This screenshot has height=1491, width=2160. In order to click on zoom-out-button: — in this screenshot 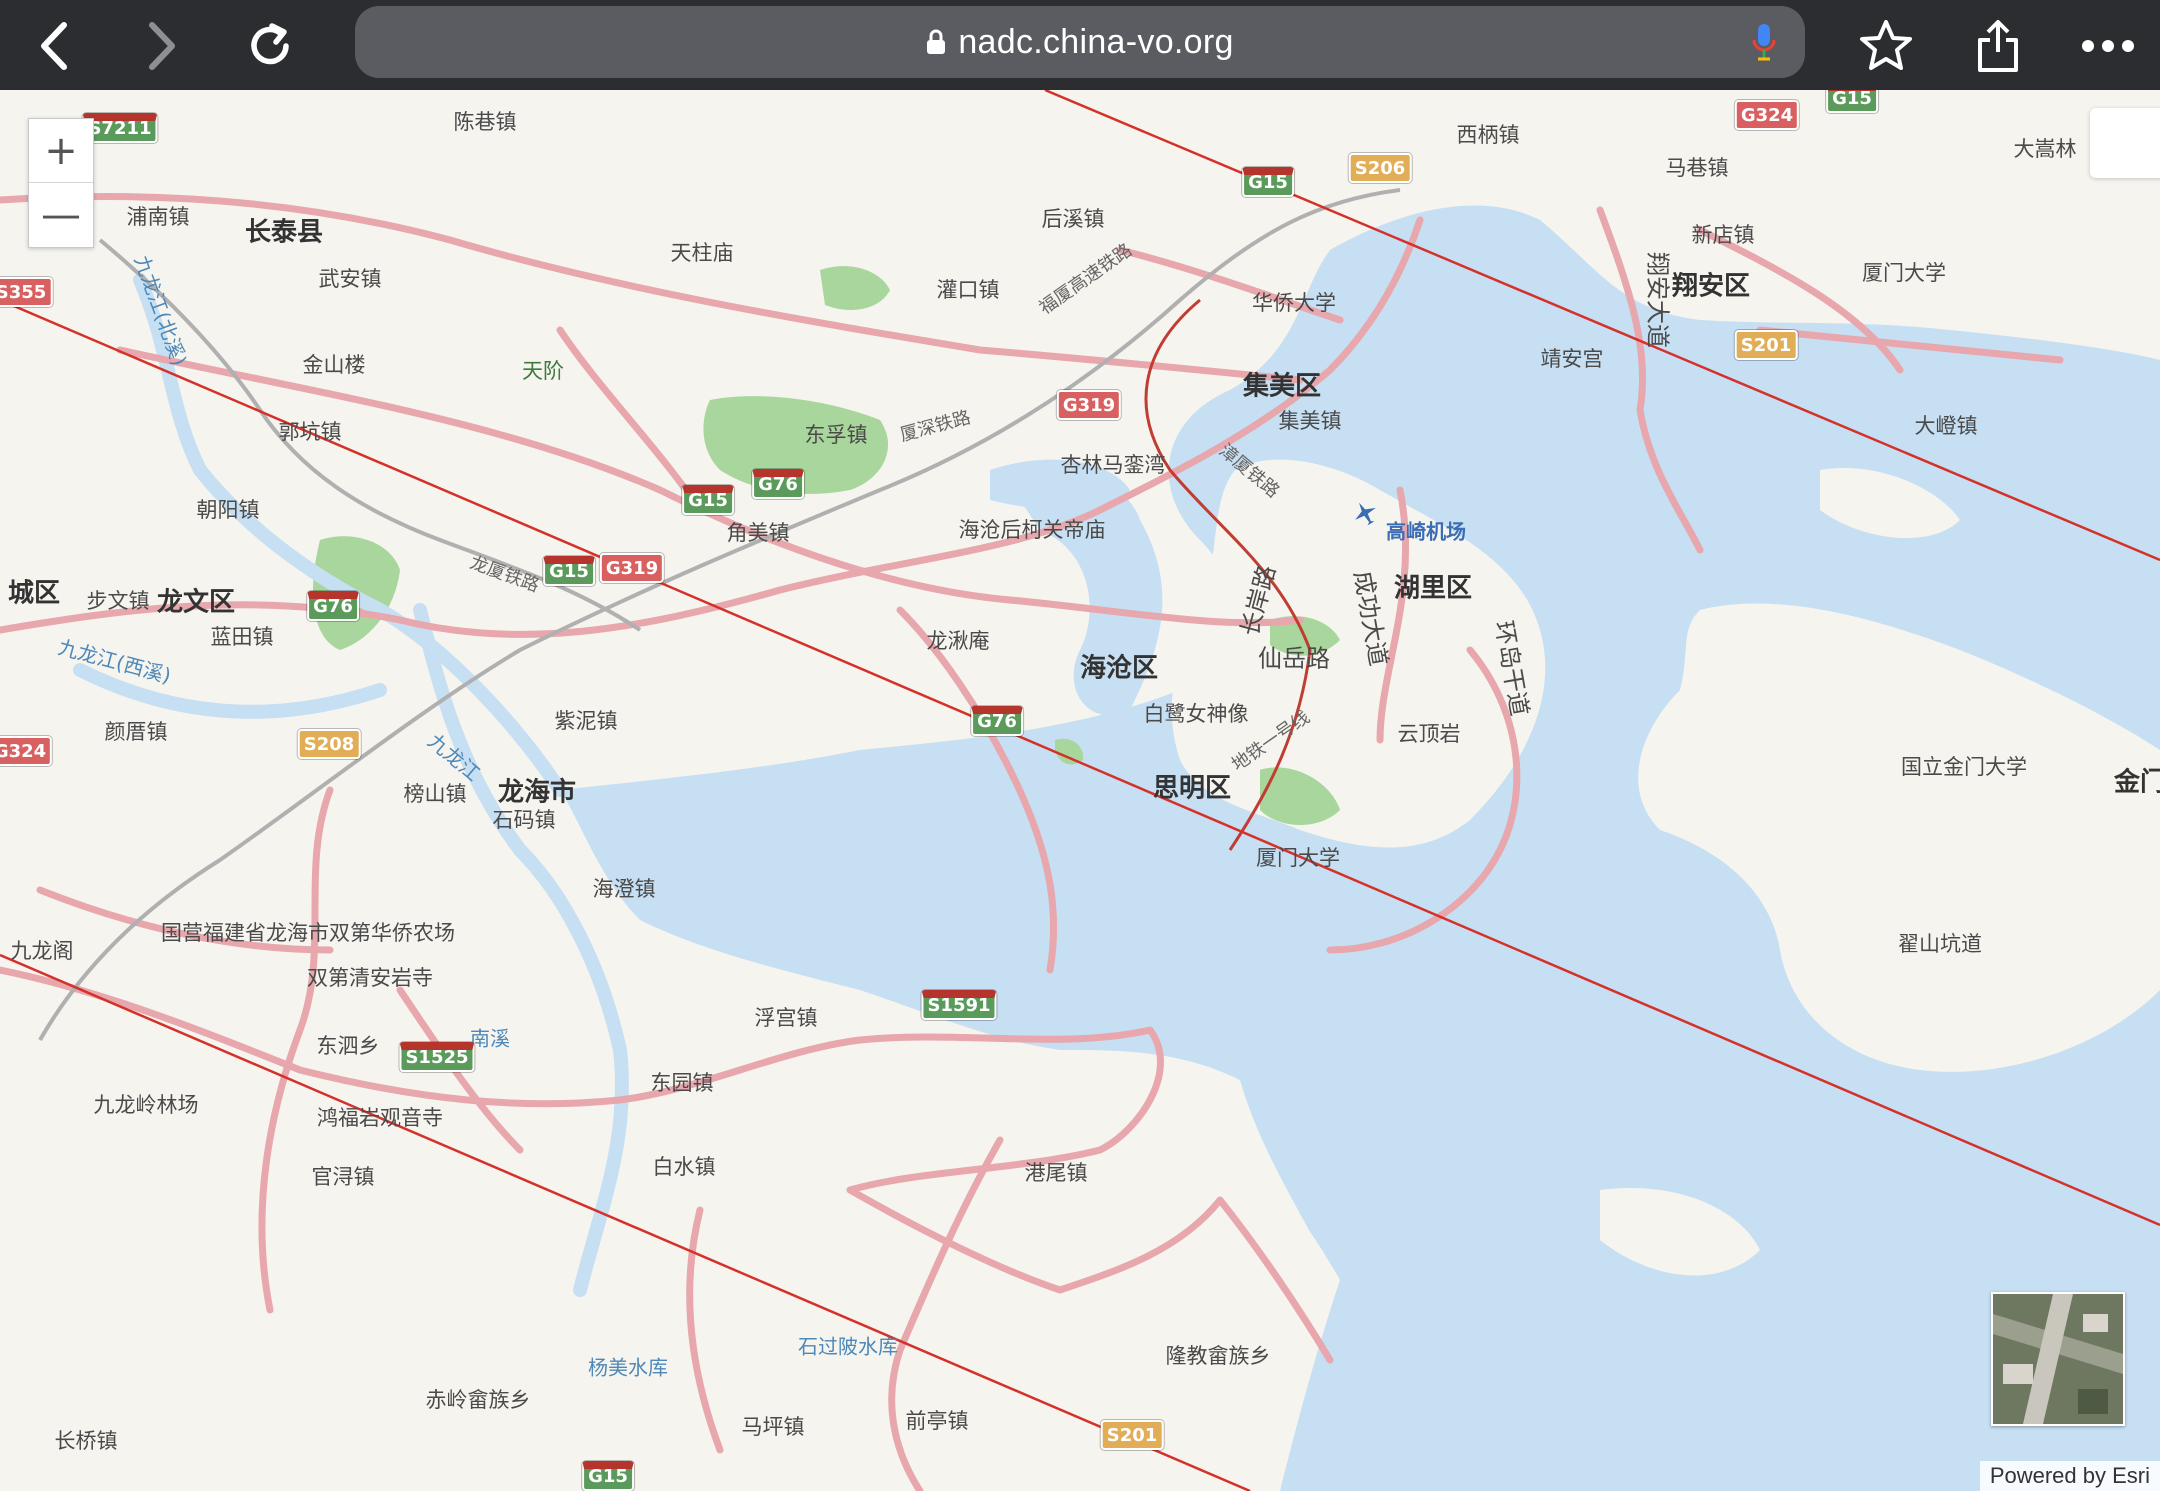, I will do `click(61, 214)`.